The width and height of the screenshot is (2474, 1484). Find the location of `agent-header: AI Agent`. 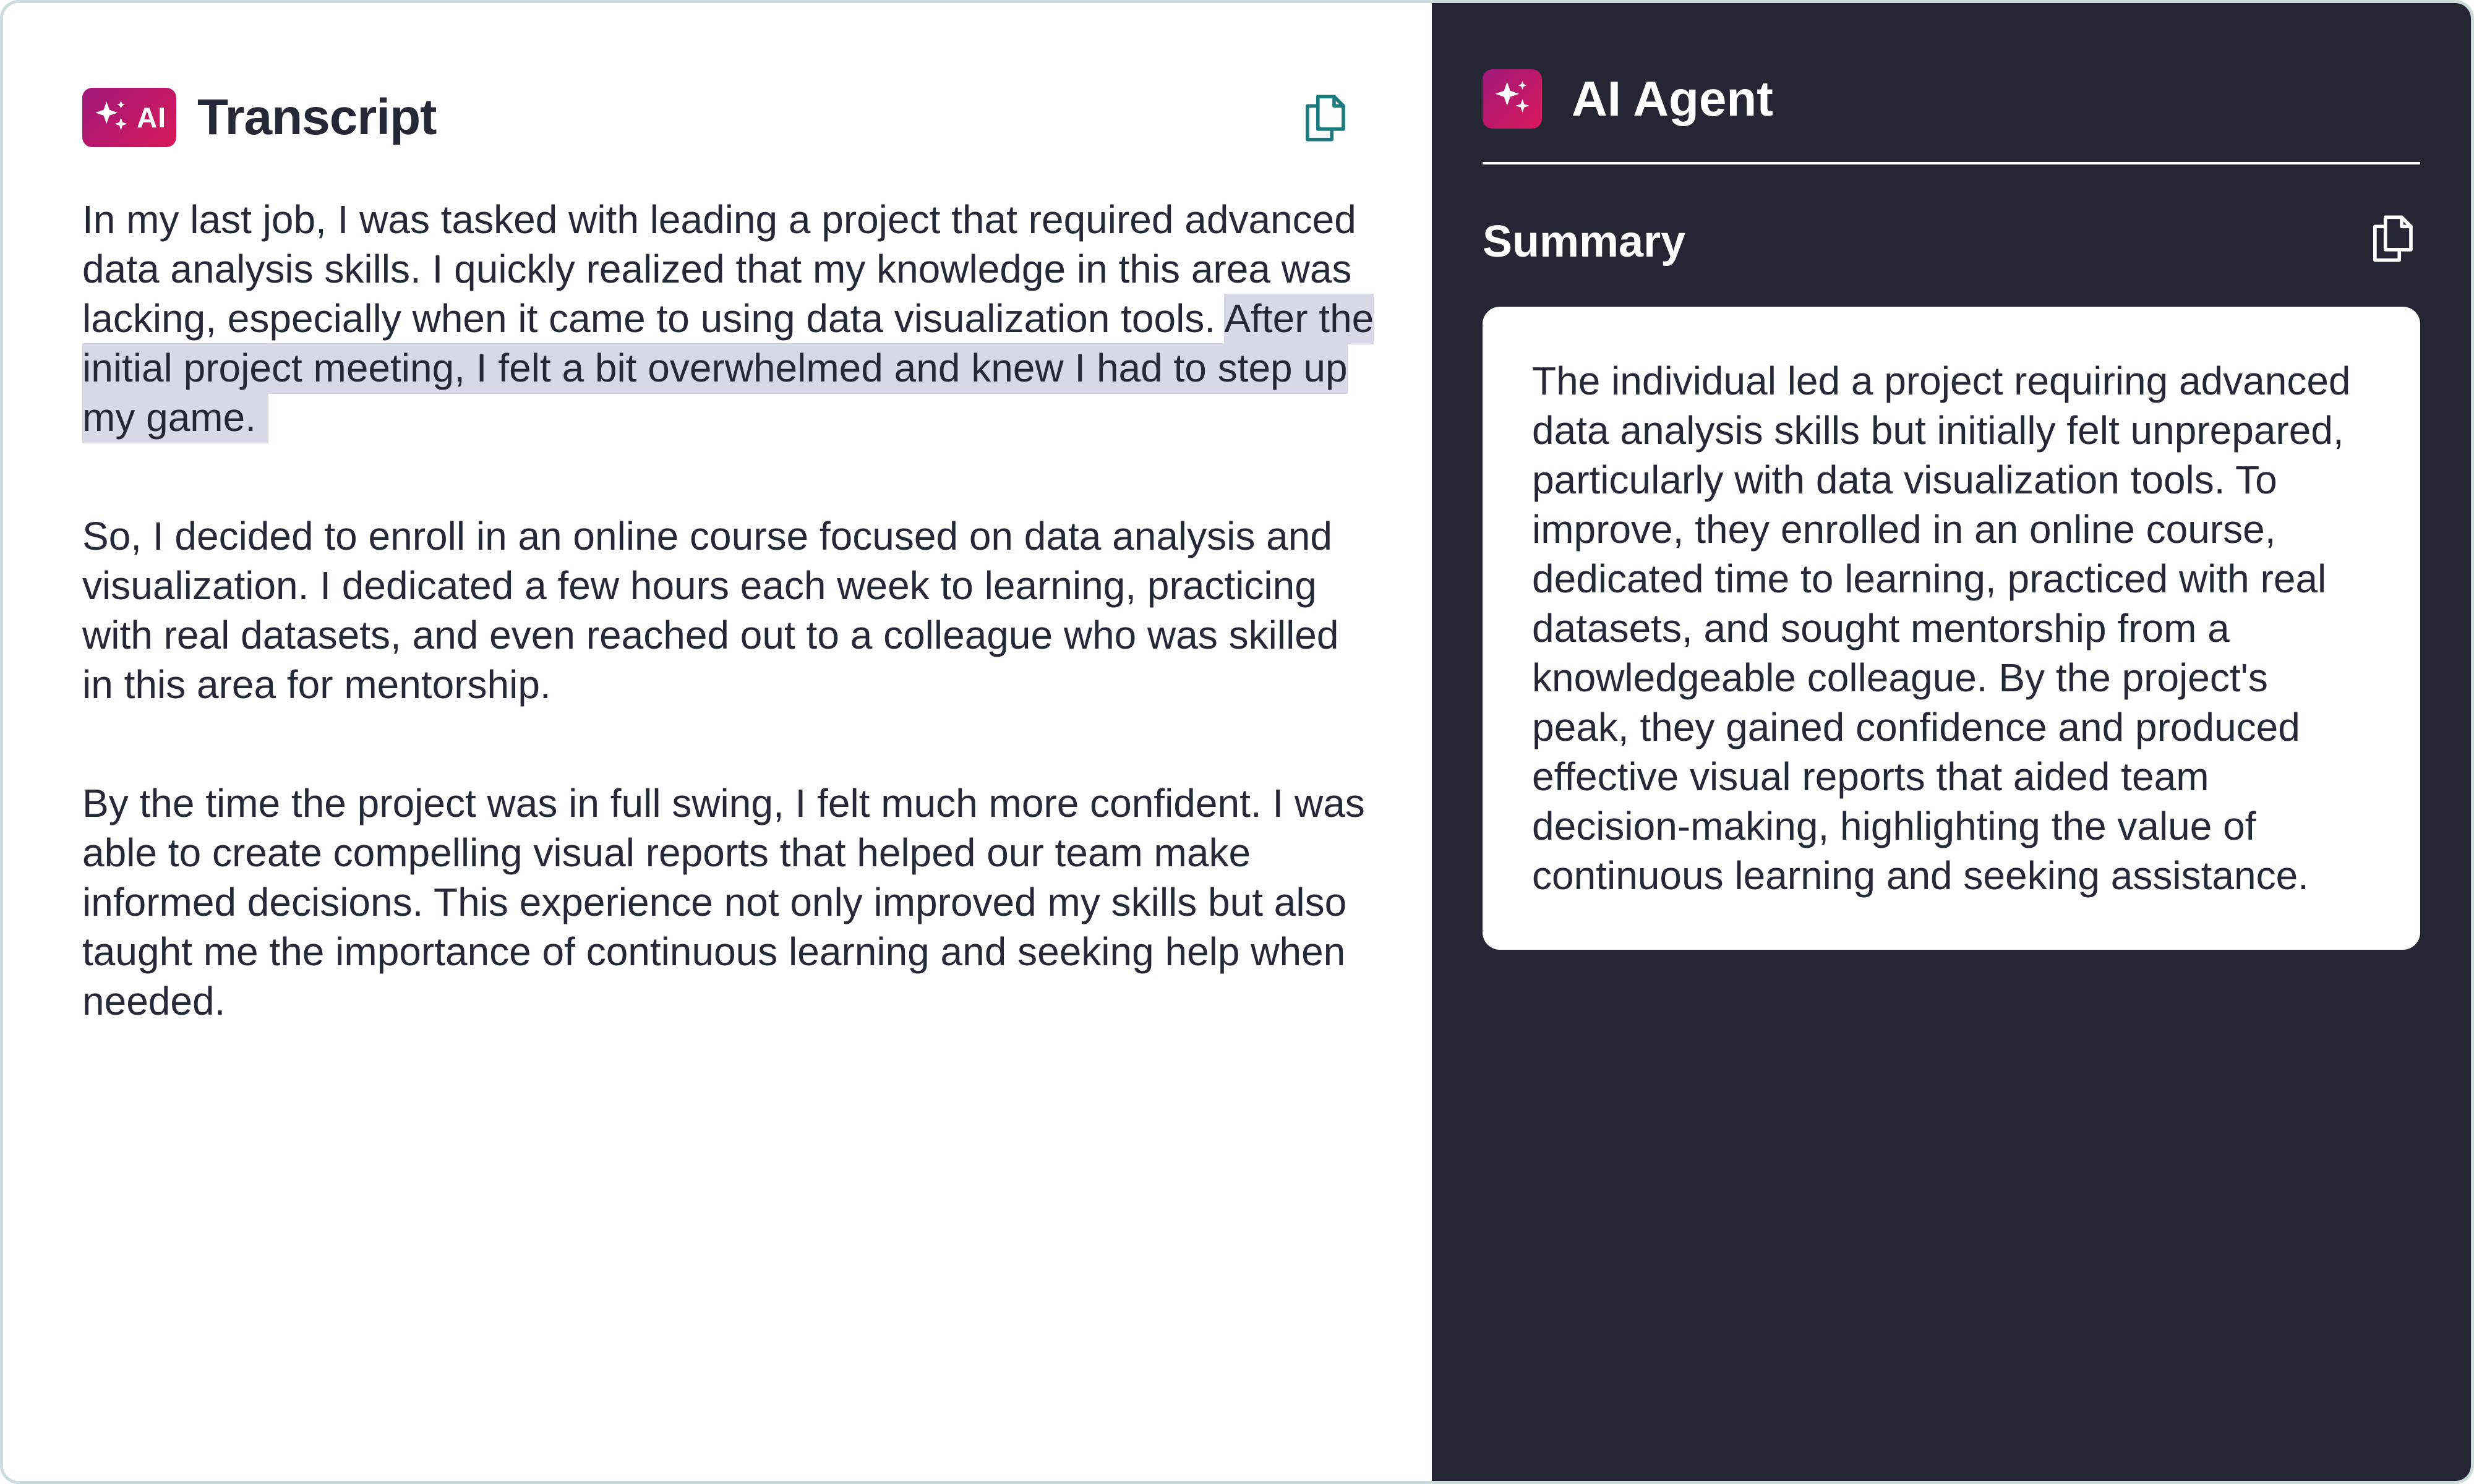

agent-header: AI Agent is located at coordinates (1952, 99).